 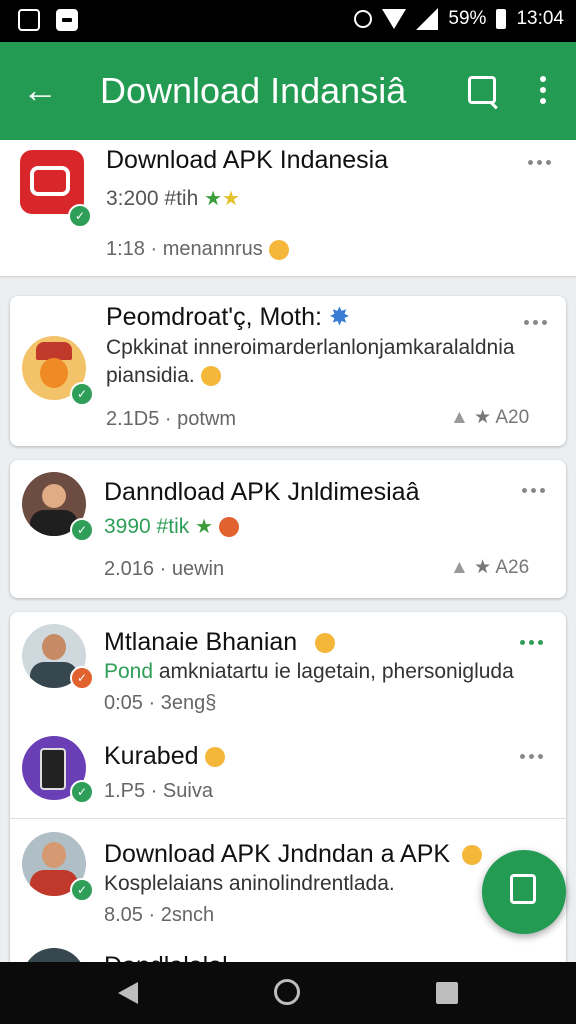 I want to click on item-subtitle: 3:200 #tih ★★, so click(x=173, y=198).